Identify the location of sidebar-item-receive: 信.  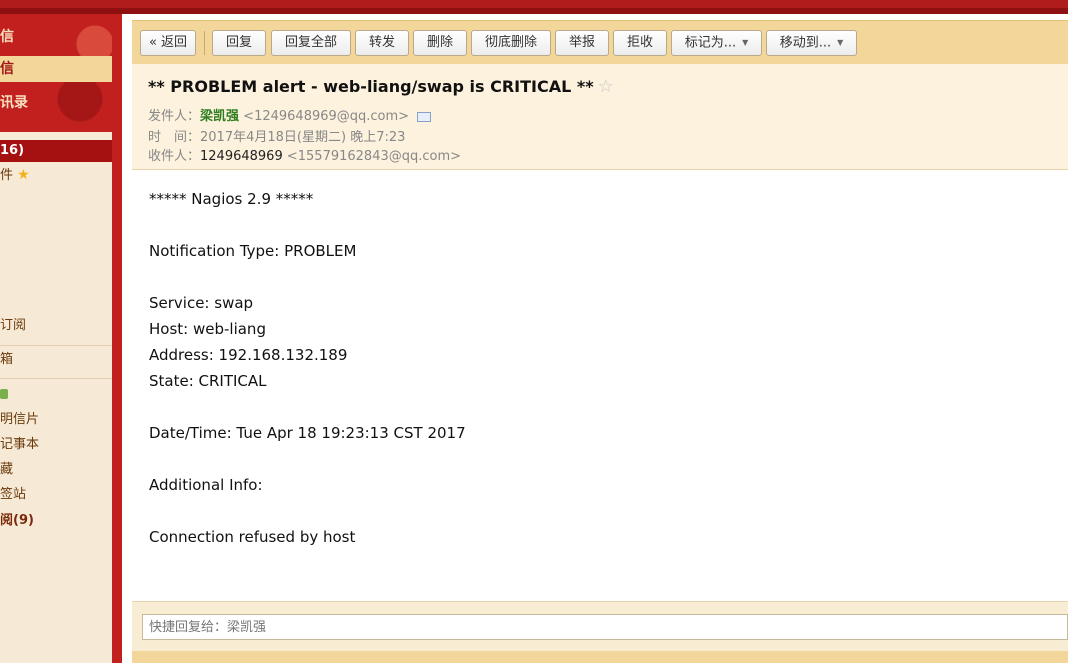
(56, 69).